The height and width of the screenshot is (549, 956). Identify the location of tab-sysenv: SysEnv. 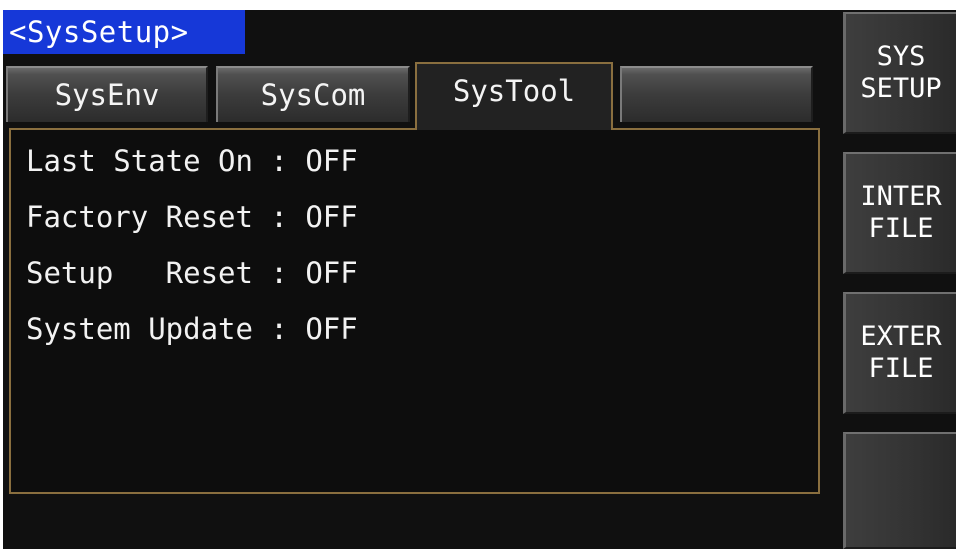
(107, 94).